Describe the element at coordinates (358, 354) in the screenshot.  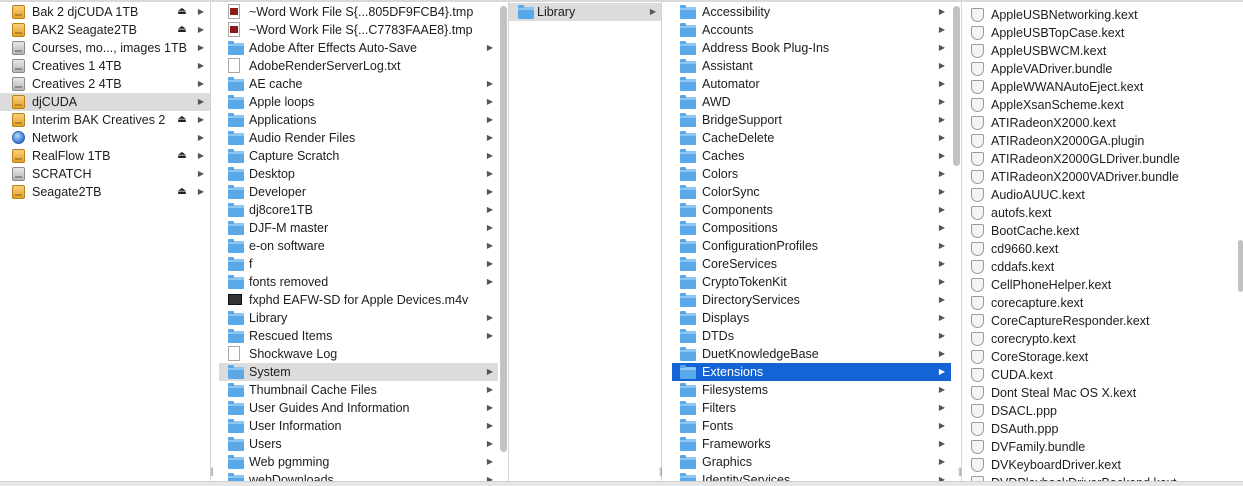
I see `djcuda-item: Shockwave Log` at that location.